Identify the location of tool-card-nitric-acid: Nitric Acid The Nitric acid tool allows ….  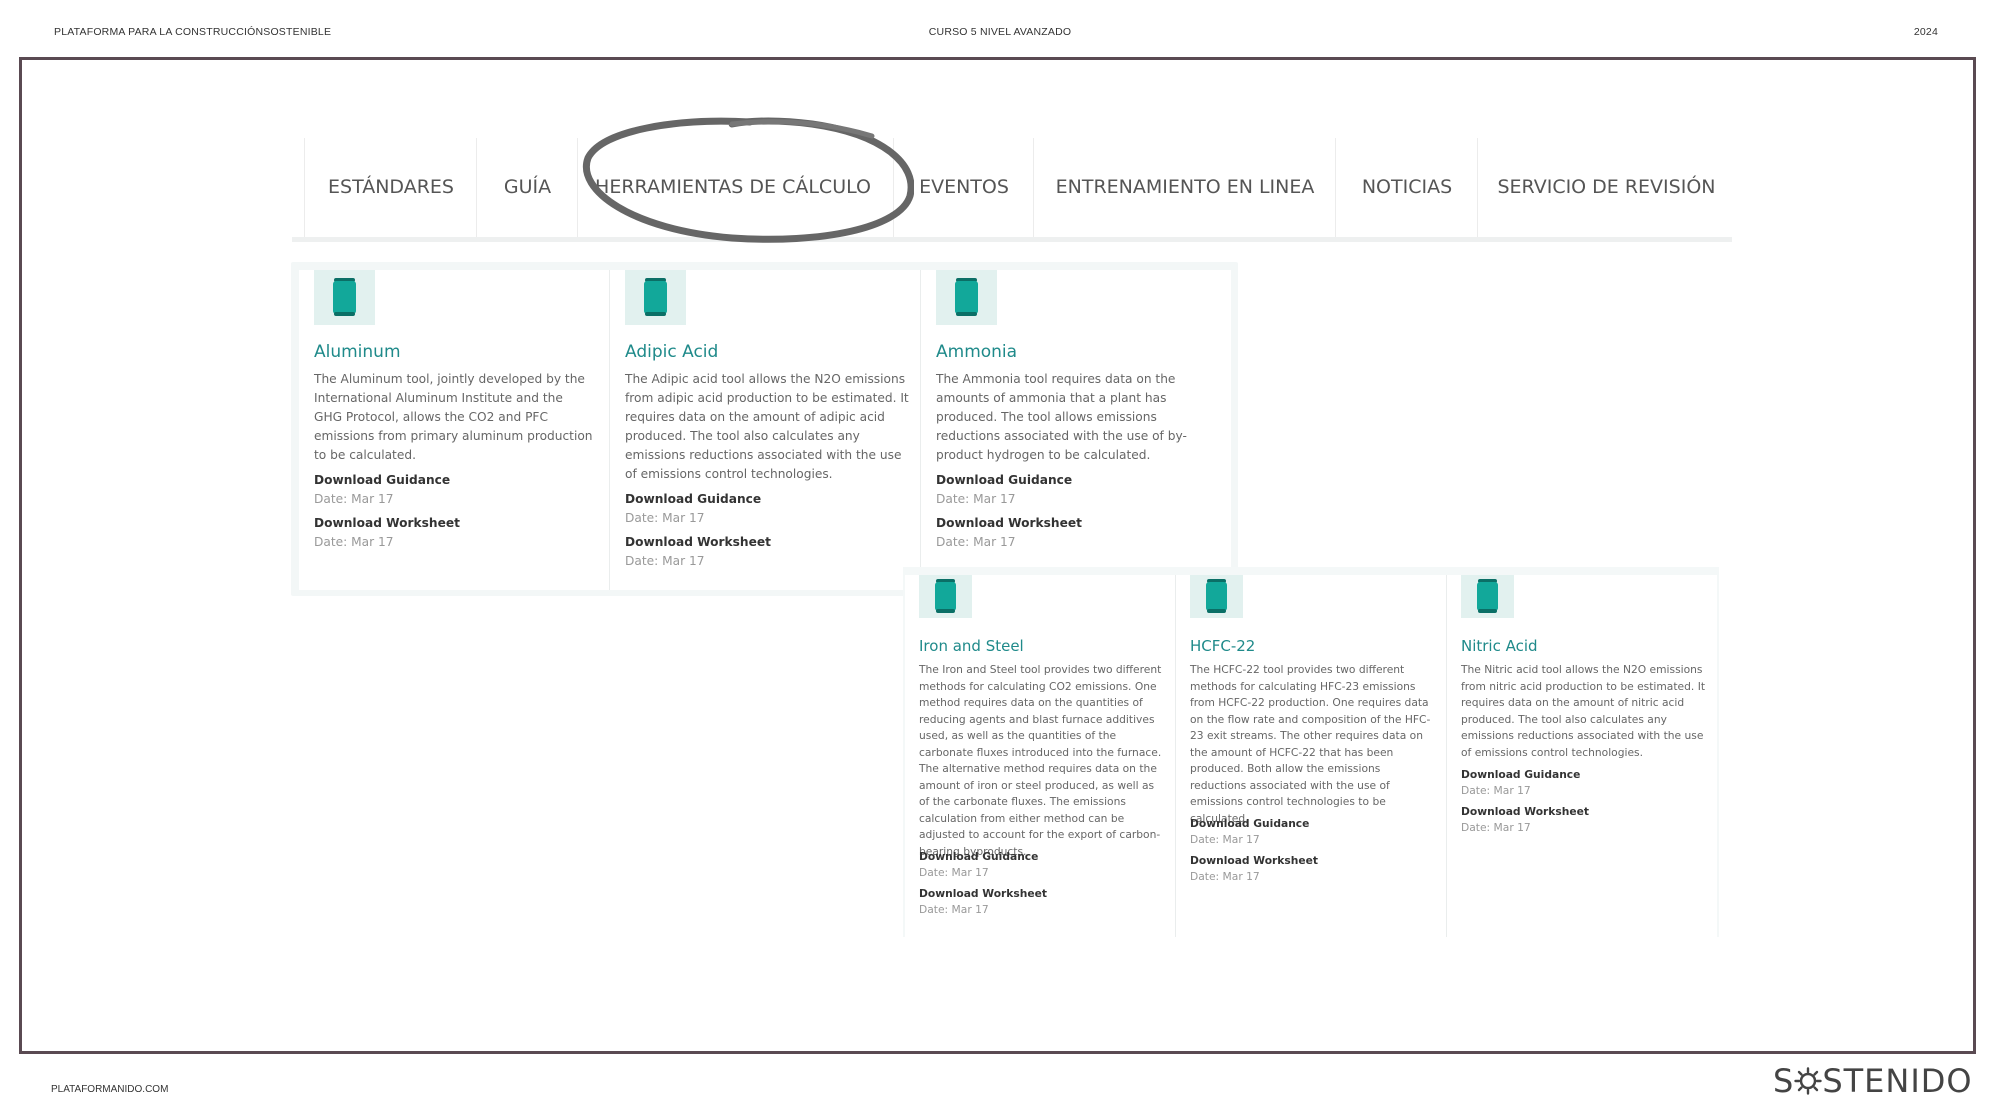
(1582, 756).